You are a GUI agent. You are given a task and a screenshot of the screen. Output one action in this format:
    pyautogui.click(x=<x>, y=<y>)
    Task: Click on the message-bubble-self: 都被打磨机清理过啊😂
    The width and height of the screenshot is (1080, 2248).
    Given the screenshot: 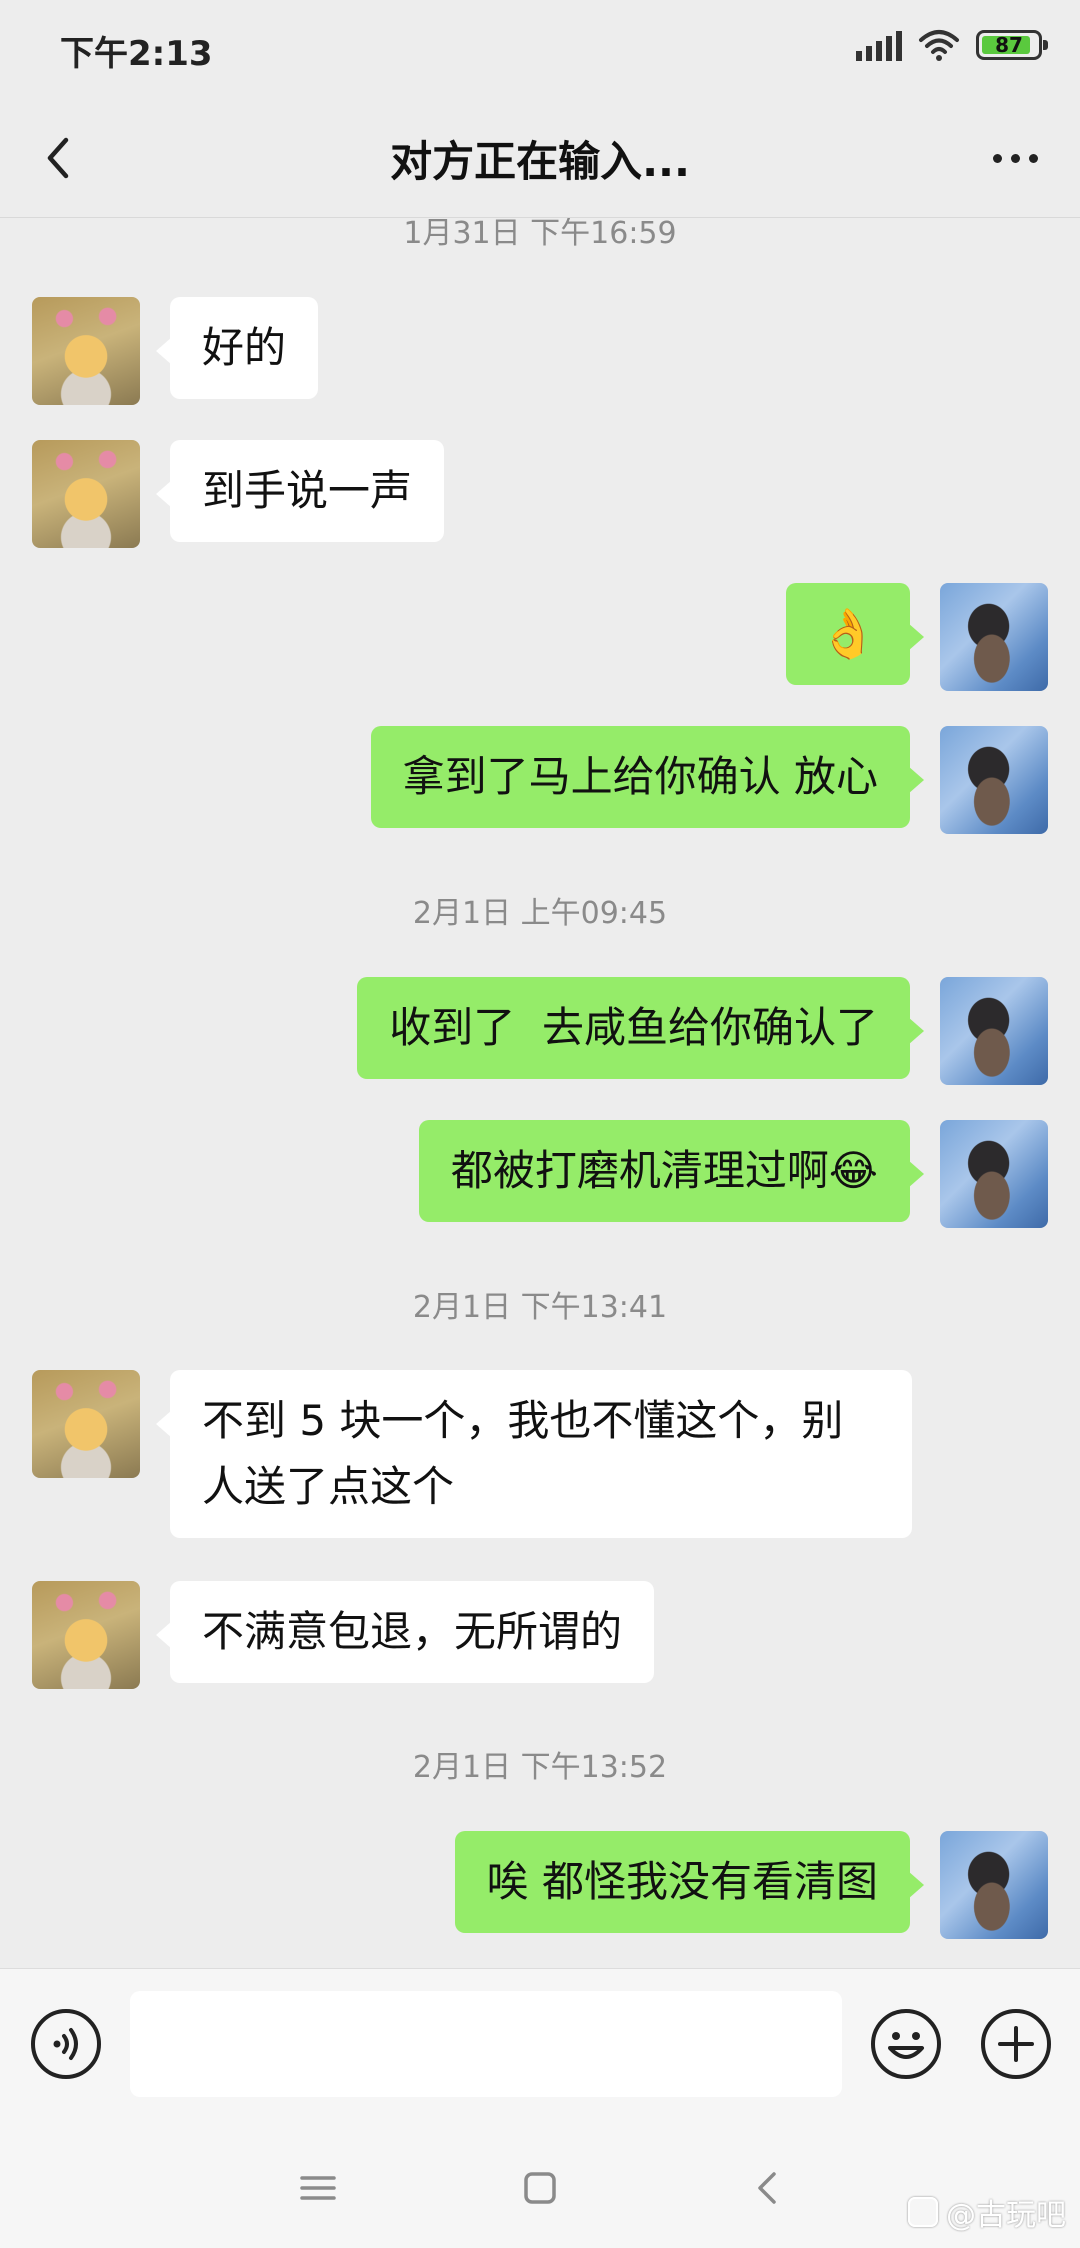 What is the action you would take?
    pyautogui.click(x=671, y=1171)
    